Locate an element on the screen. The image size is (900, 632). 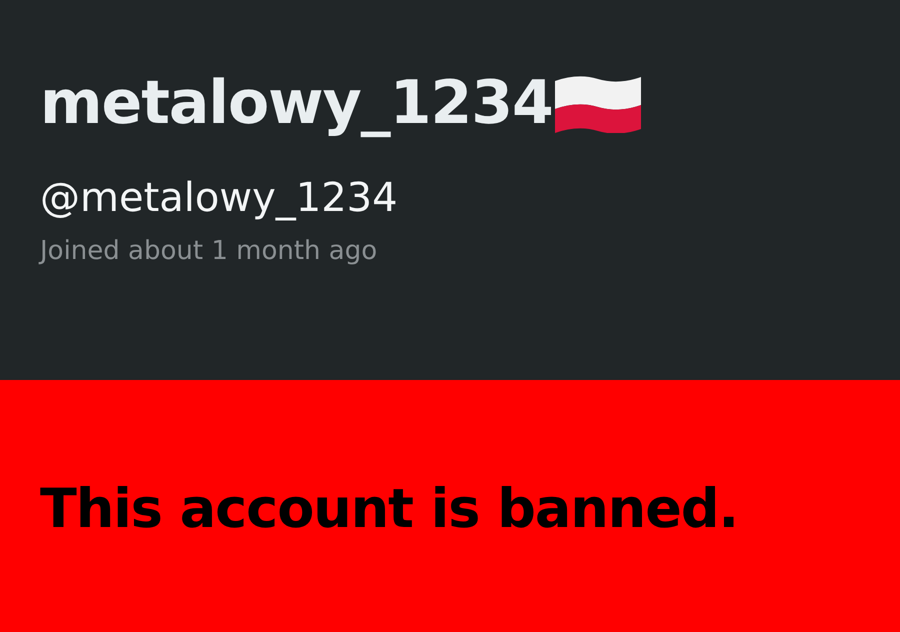
display-name: metalowy_1234 is located at coordinates (296, 103).